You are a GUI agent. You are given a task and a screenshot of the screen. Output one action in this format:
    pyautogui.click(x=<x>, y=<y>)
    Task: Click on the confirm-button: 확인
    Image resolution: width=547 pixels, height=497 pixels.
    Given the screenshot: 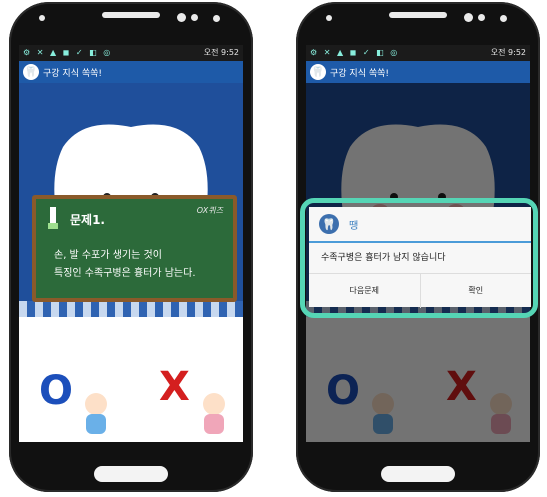 What is the action you would take?
    pyautogui.click(x=476, y=291)
    